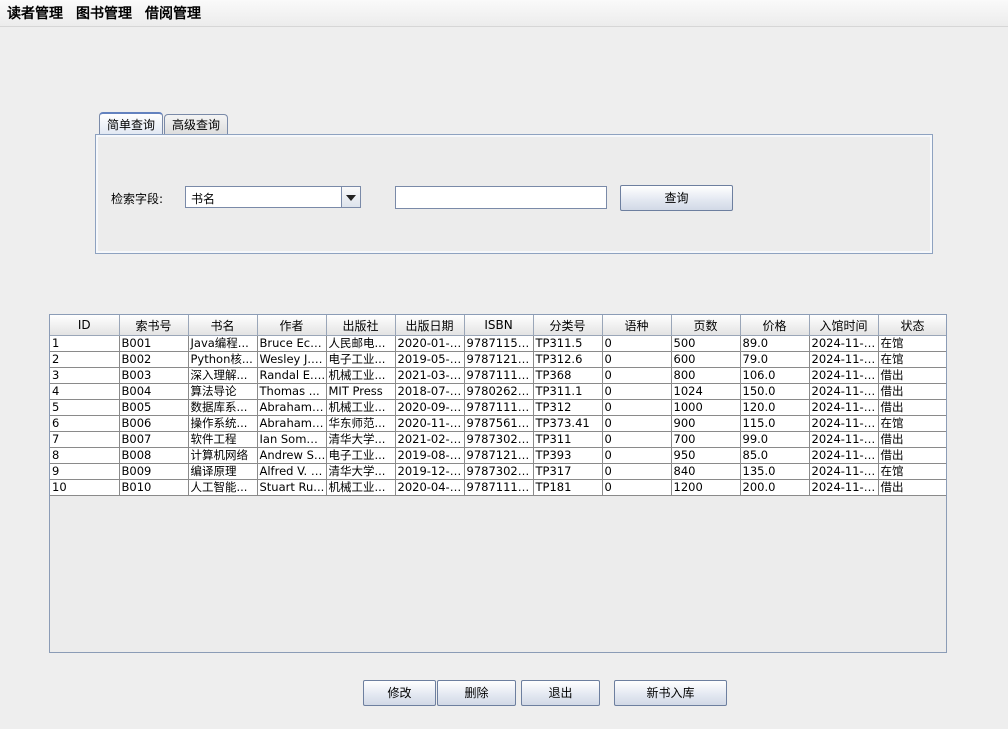 The width and height of the screenshot is (1008, 729). I want to click on table-cell: 1000, so click(706, 407).